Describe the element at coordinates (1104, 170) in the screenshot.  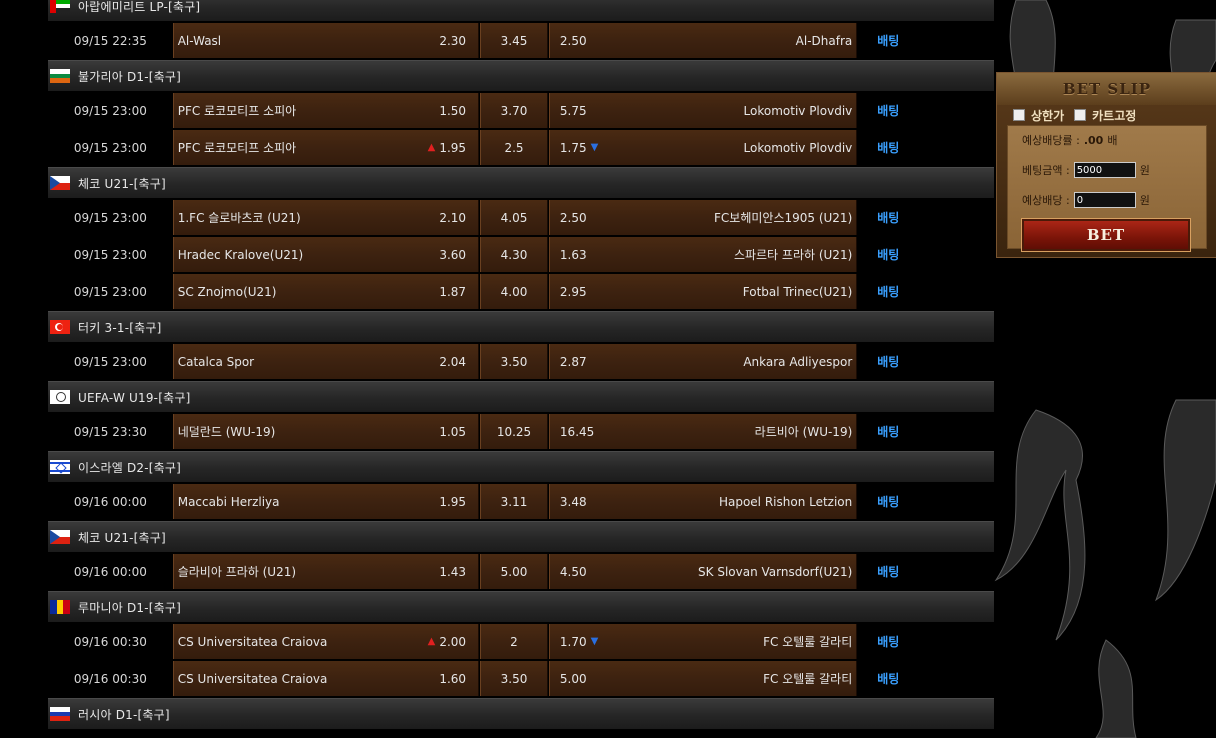
I see `bet-amount-input` at that location.